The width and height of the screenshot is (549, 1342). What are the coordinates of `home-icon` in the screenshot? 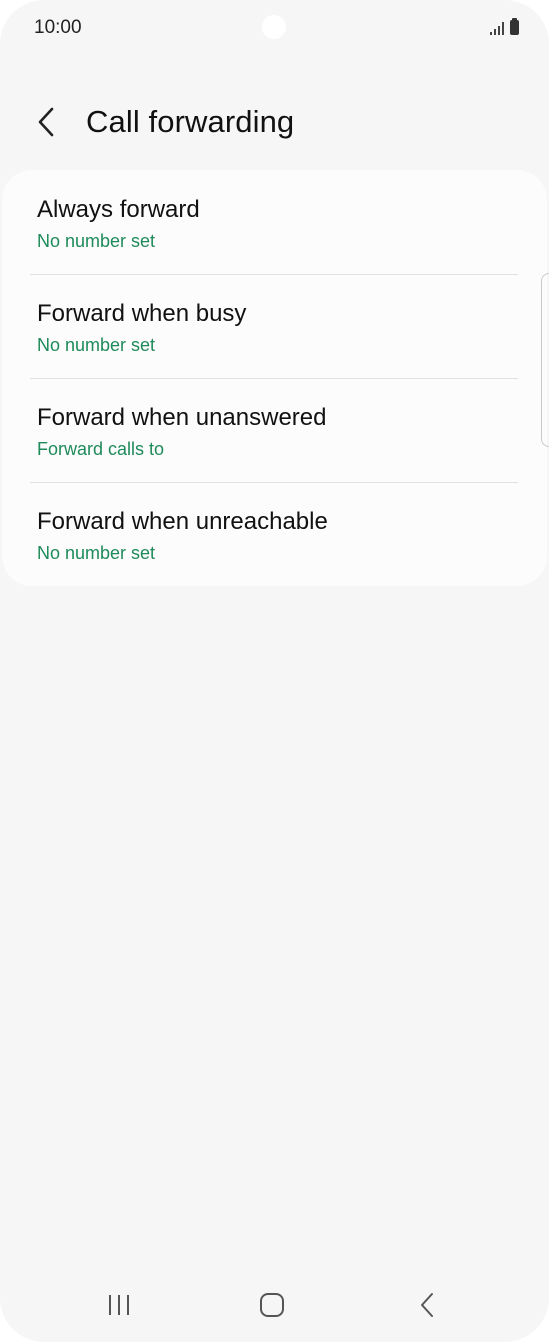 It's located at (272, 1305).